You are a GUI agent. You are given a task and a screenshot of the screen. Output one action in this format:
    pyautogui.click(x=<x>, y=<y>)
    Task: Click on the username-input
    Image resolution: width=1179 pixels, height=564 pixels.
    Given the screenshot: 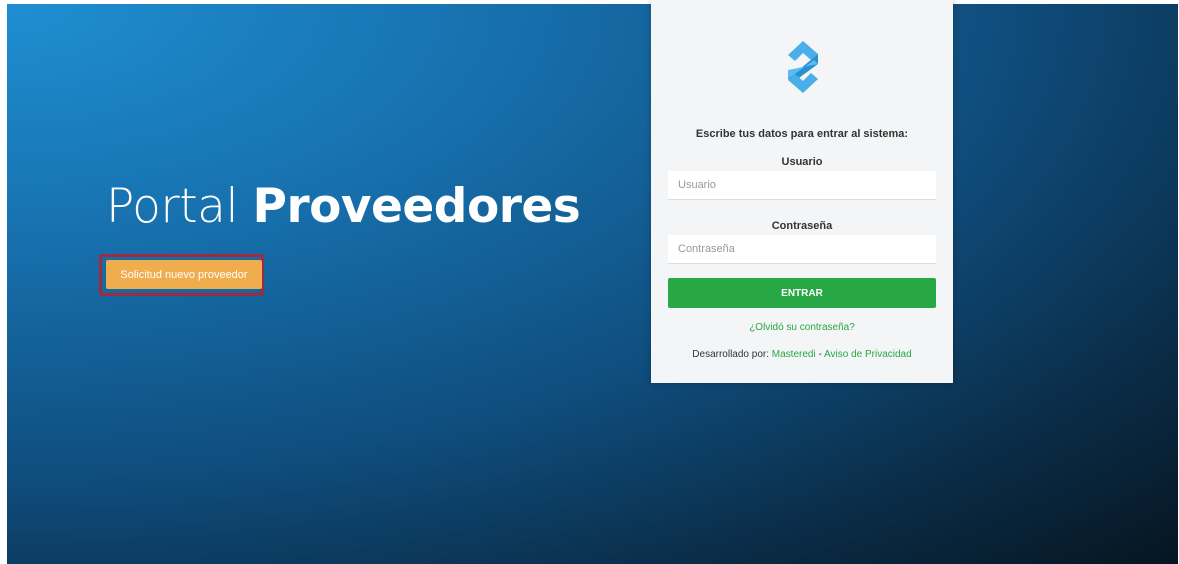 What is the action you would take?
    pyautogui.click(x=802, y=185)
    